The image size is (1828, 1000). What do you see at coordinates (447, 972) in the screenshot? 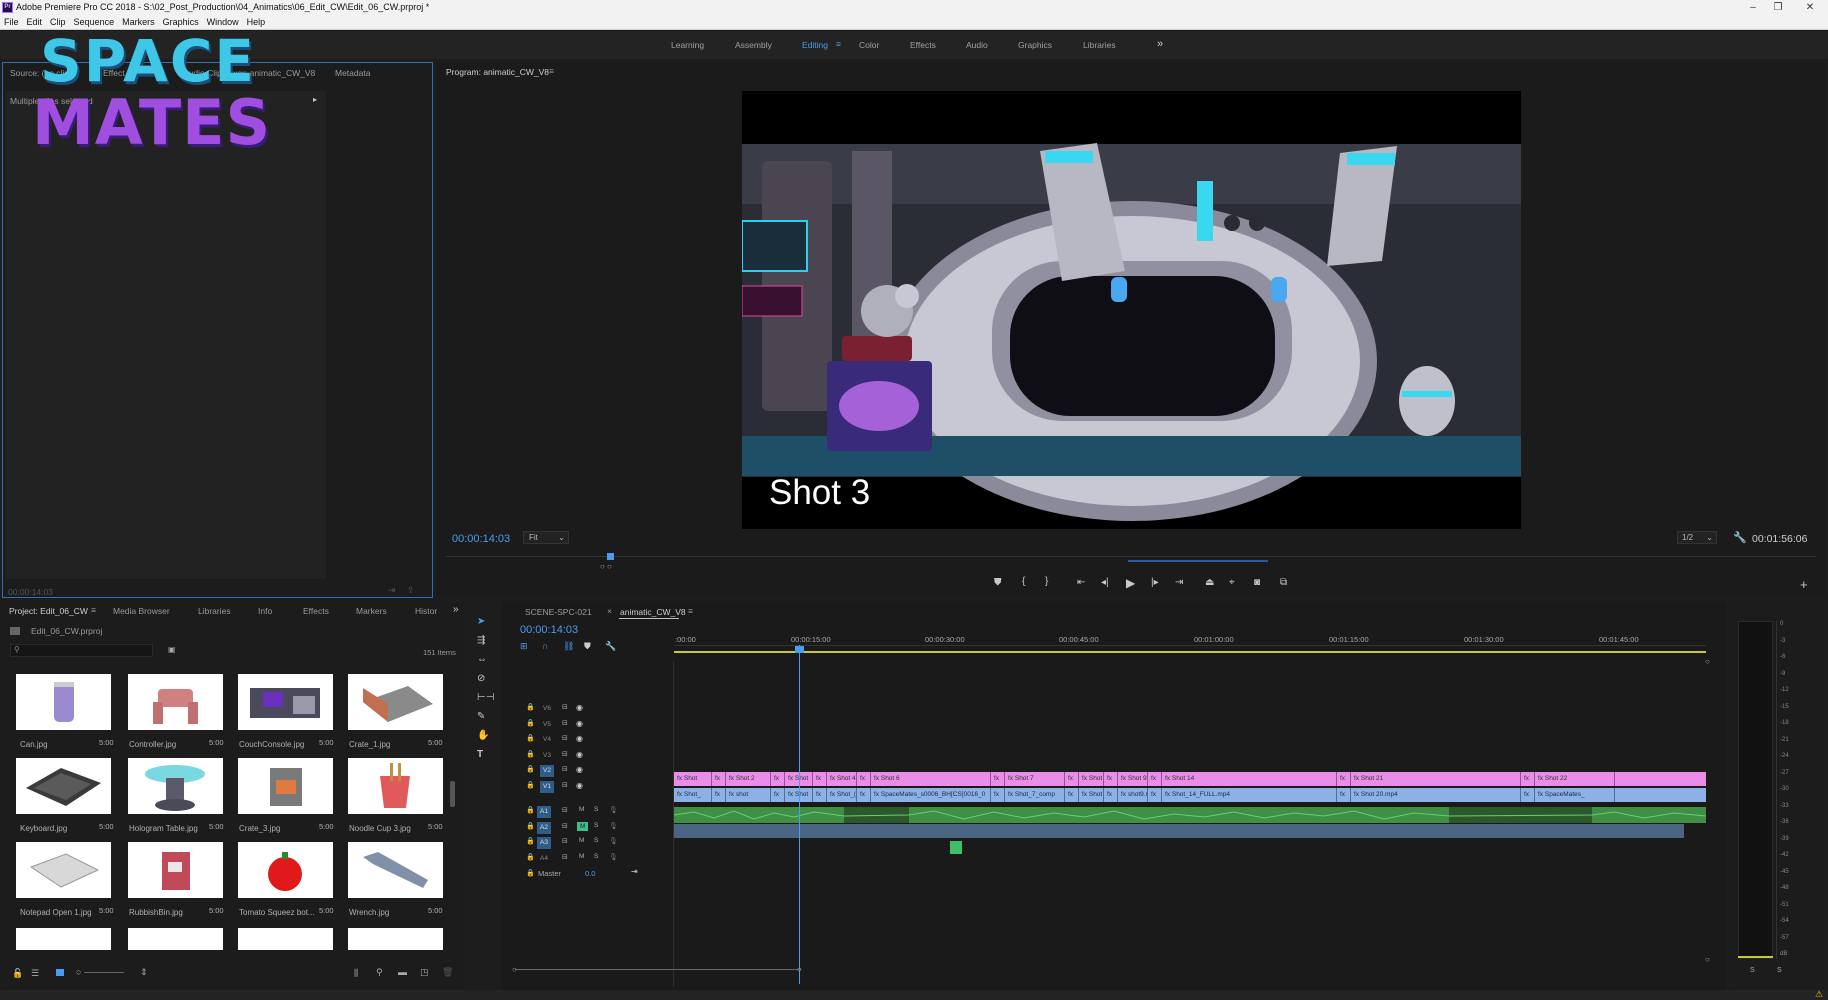
I see `trash-icon: 🗑` at bounding box center [447, 972].